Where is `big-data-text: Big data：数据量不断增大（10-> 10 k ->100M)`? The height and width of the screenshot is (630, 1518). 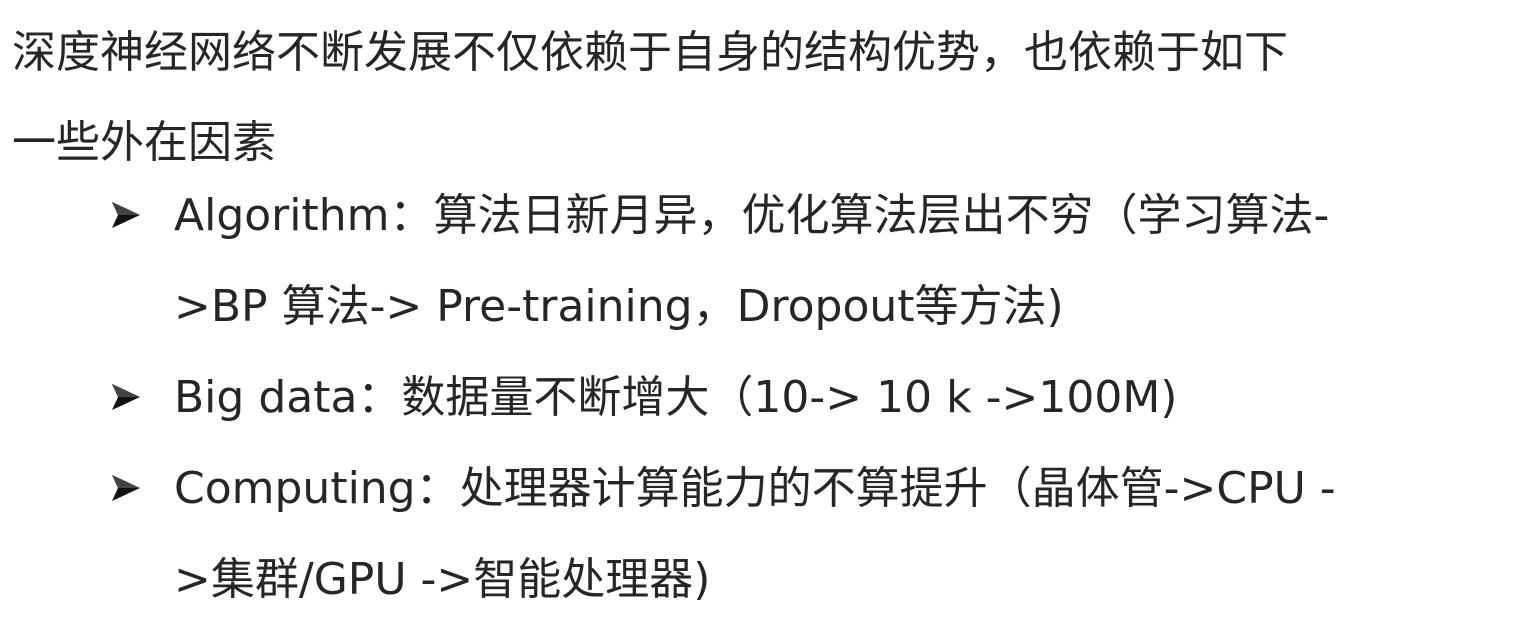
big-data-text: Big data：数据量不断增大（10-> 10 k ->100M) is located at coordinates (676, 397).